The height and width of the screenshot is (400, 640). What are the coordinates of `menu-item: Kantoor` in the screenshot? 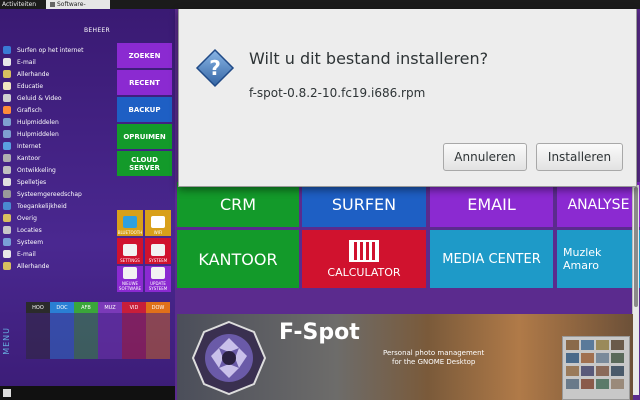 It's located at (58, 158).